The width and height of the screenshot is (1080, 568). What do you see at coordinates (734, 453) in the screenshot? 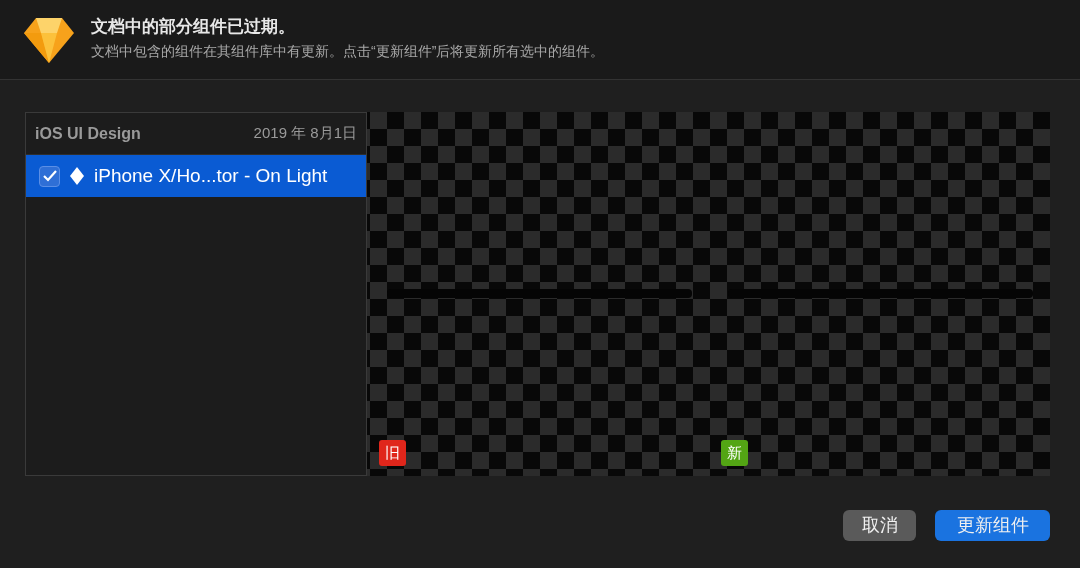
I see `version-badge: 新` at bounding box center [734, 453].